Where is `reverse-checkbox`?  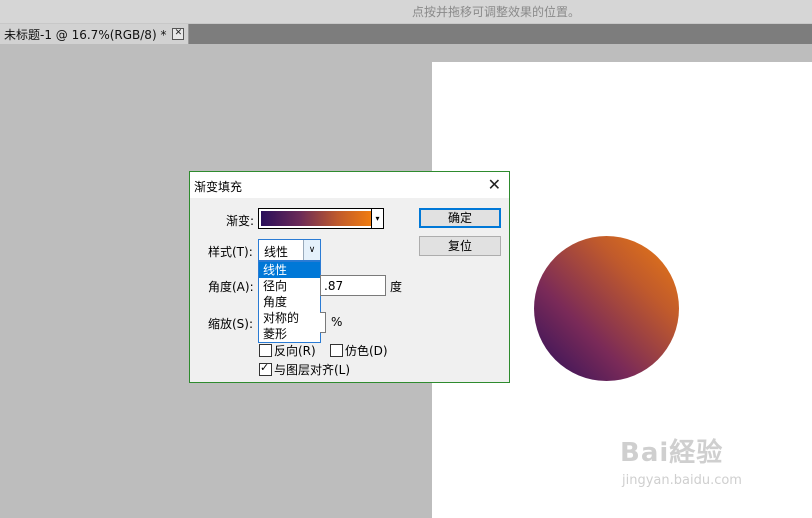 reverse-checkbox is located at coordinates (265, 350).